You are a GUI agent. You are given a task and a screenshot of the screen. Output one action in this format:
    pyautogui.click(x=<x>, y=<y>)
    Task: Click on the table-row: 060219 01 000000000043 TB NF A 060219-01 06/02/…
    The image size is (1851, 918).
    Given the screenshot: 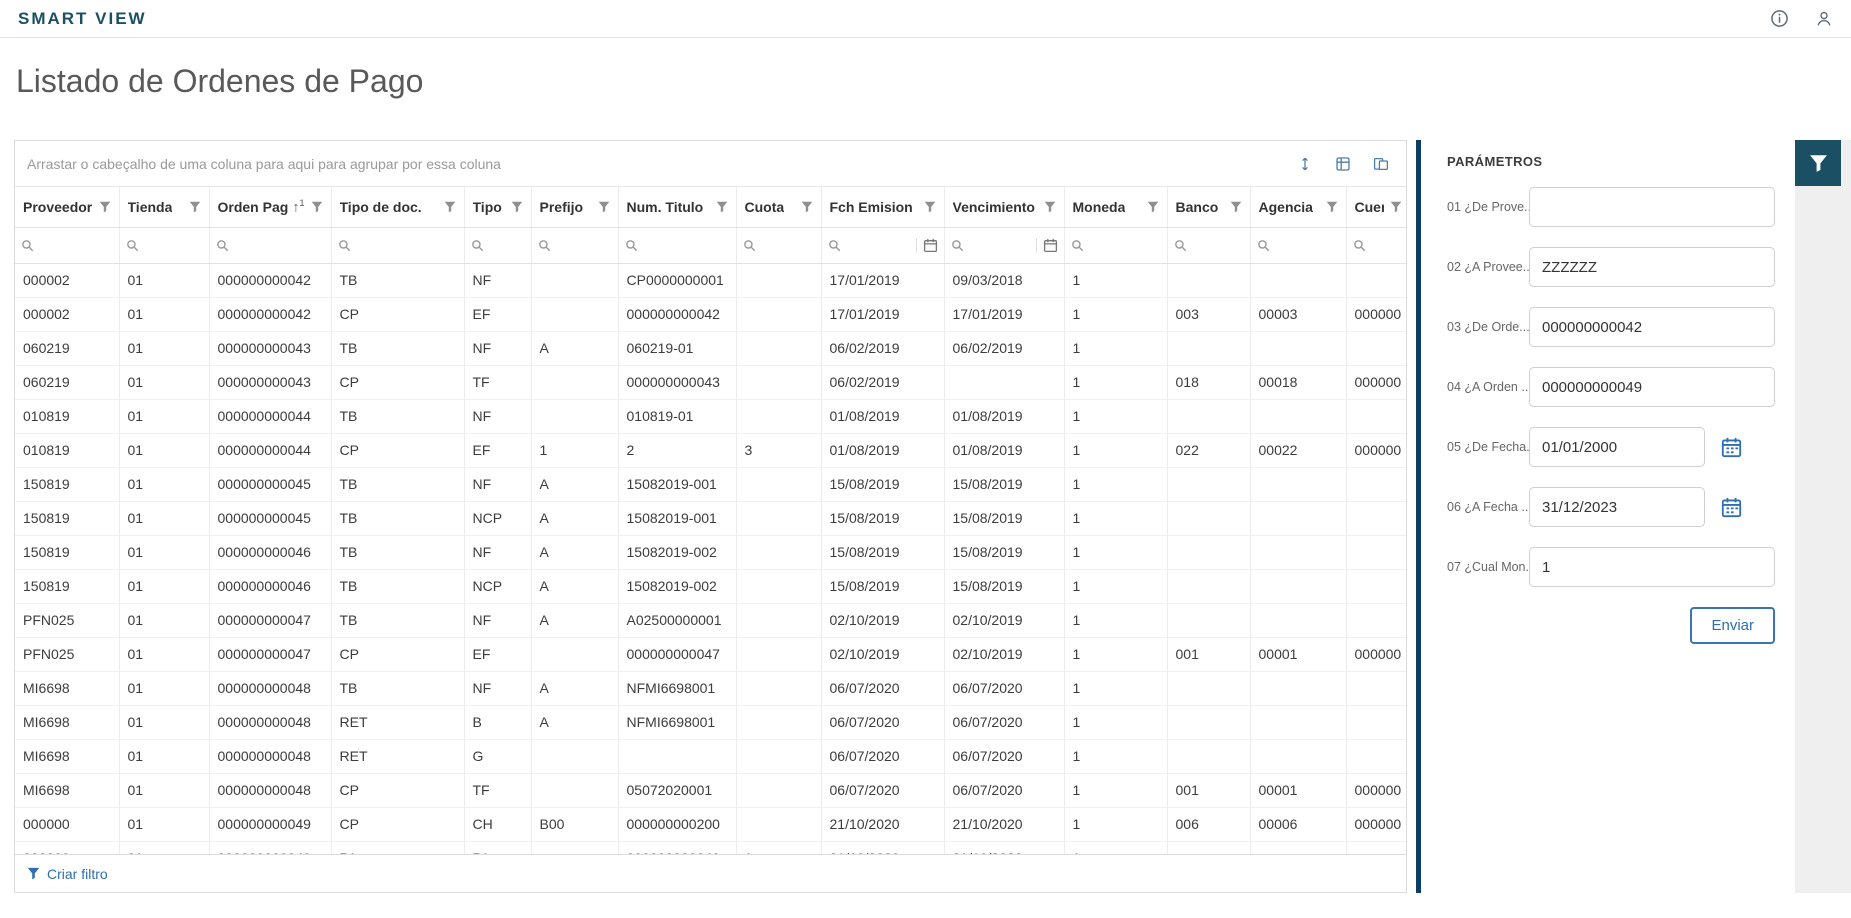 What is the action you would take?
    pyautogui.click(x=710, y=348)
    